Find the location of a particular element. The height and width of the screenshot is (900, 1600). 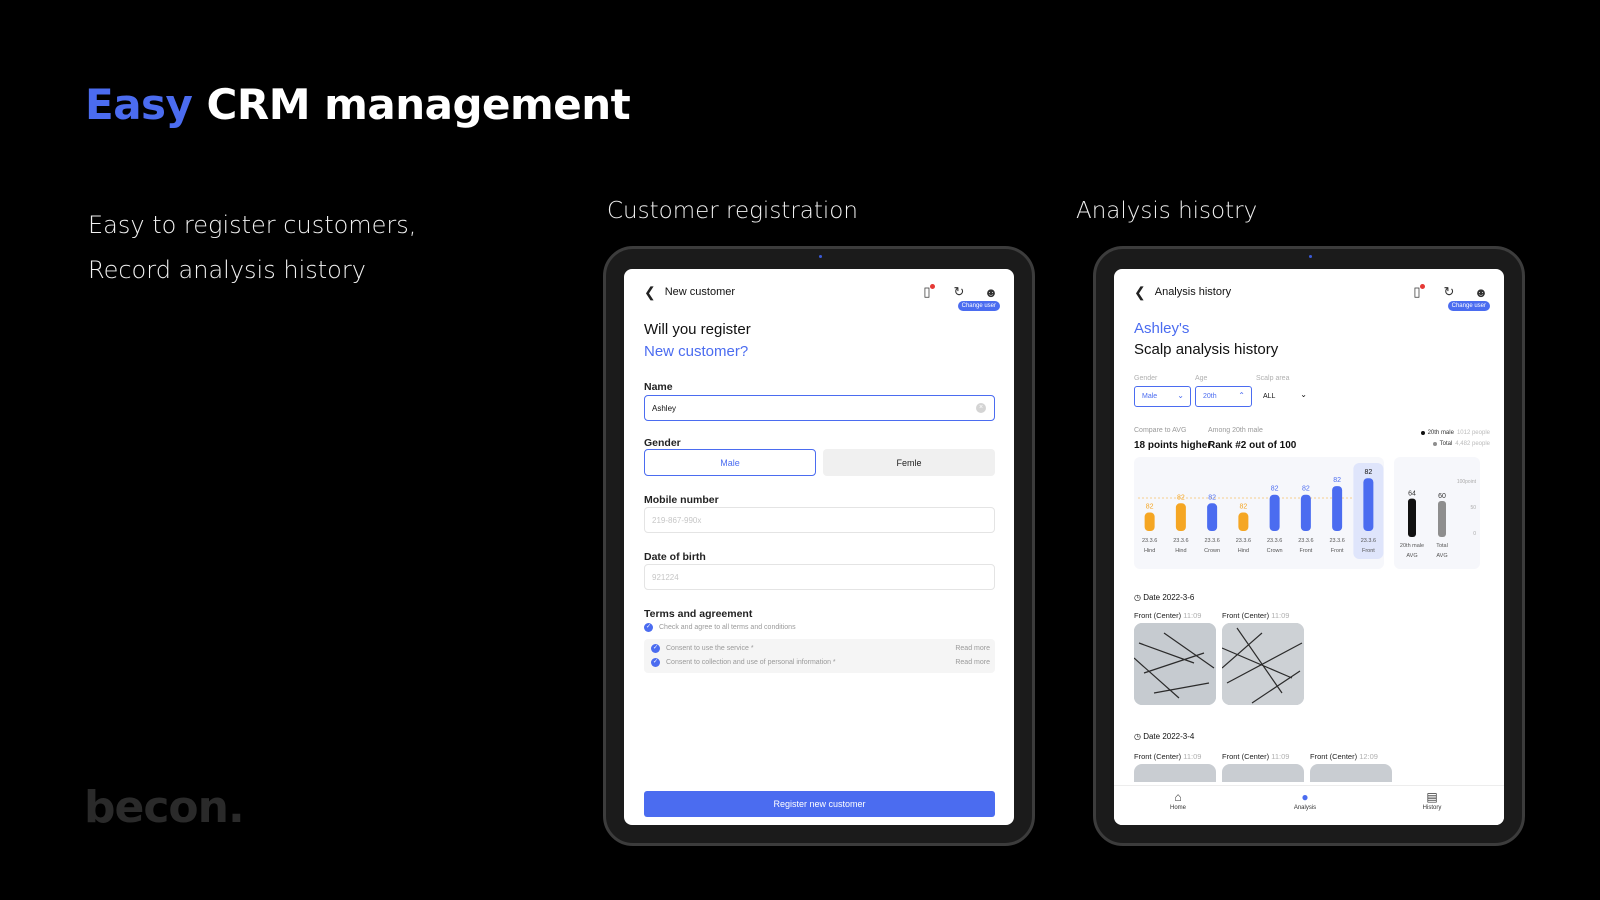

mobile-field: 219-867-990x is located at coordinates (819, 520).